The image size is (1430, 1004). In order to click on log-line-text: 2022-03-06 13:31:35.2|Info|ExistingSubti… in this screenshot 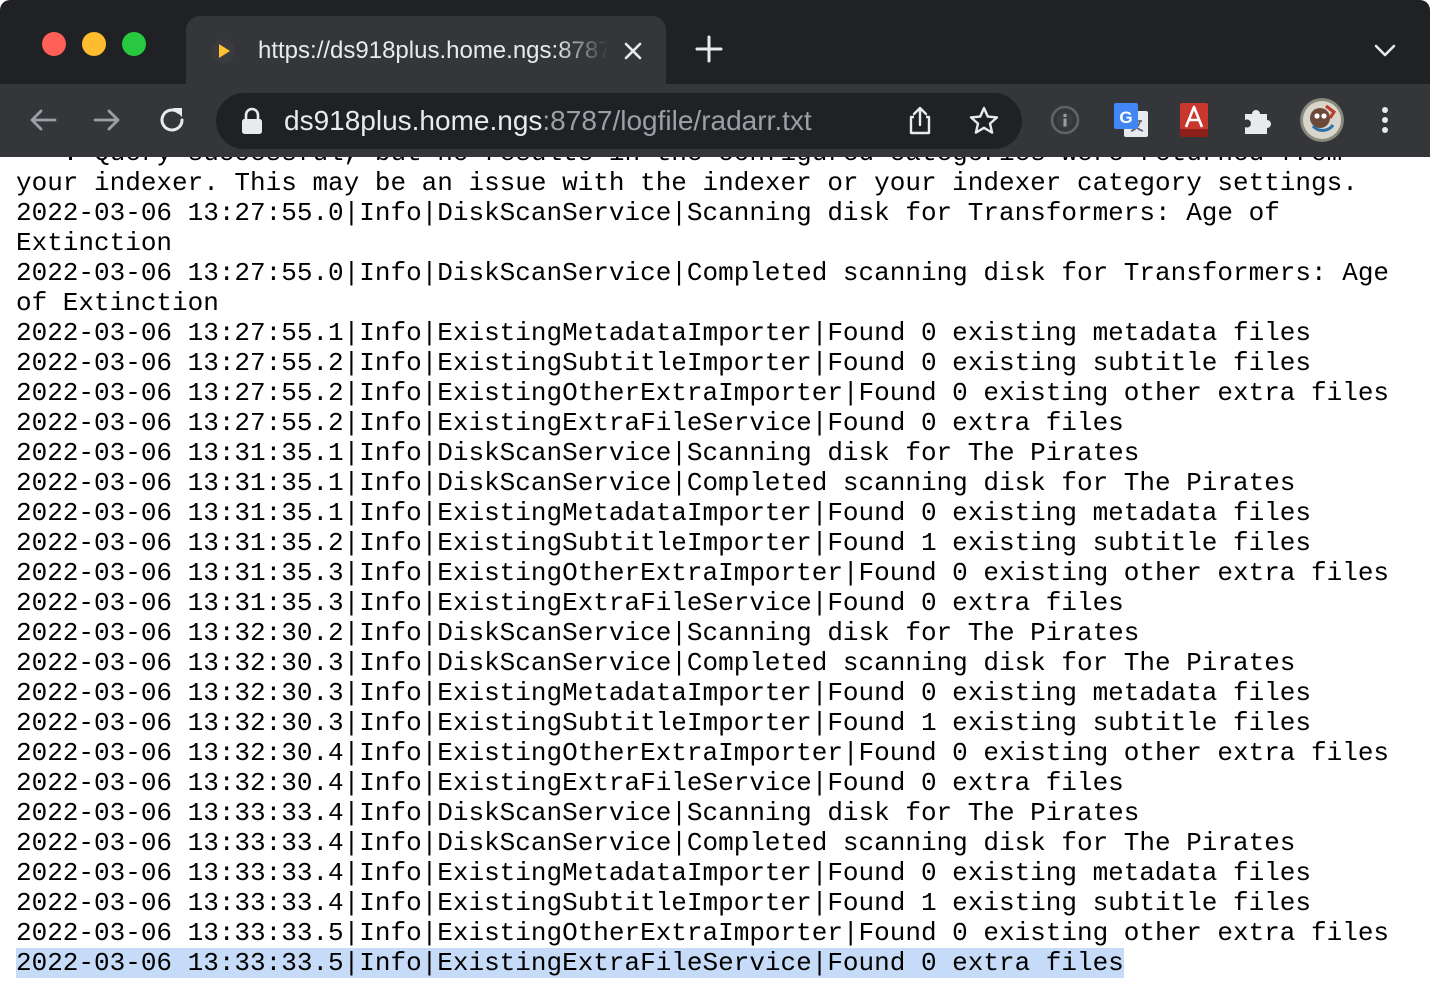, I will do `click(664, 543)`.